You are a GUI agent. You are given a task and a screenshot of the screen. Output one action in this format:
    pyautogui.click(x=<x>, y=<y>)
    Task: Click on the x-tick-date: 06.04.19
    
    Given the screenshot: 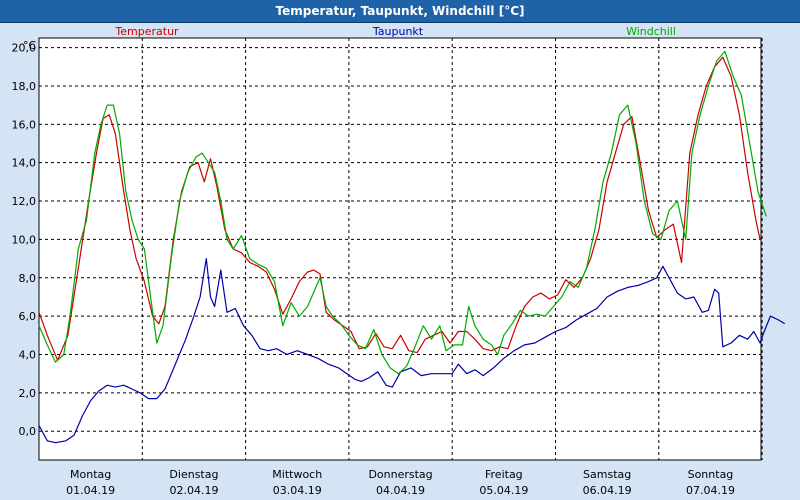 What is the action you would take?
    pyautogui.click(x=607, y=490)
    